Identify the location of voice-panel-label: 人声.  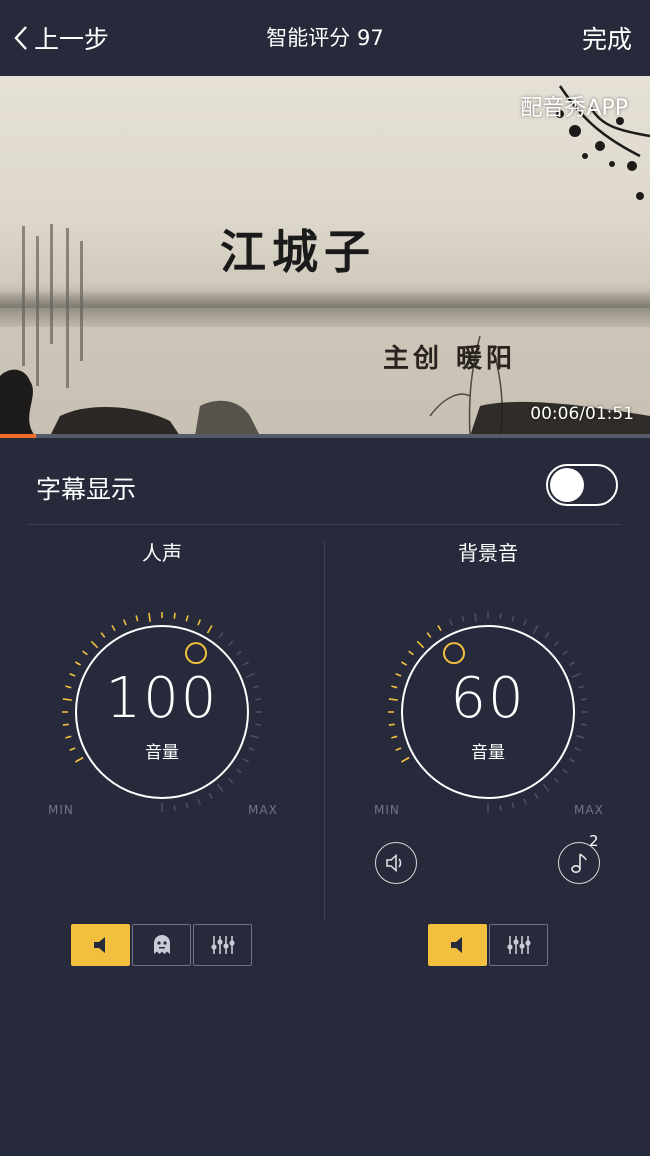
(162, 553).